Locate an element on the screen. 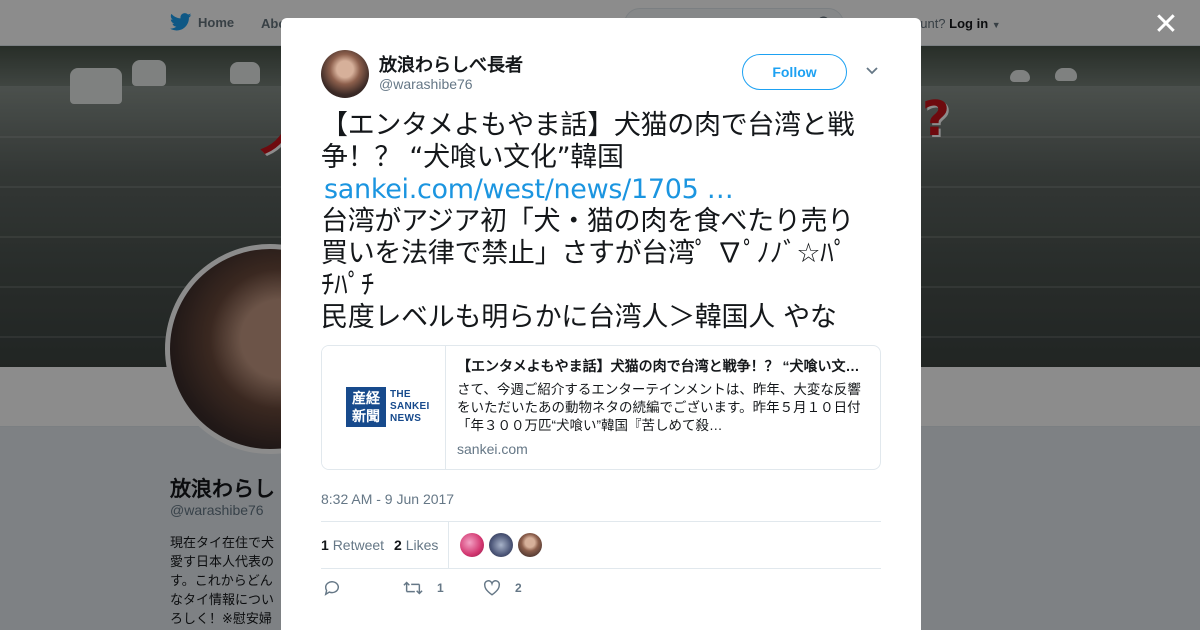  likes-count: 2 is located at coordinates (398, 545).